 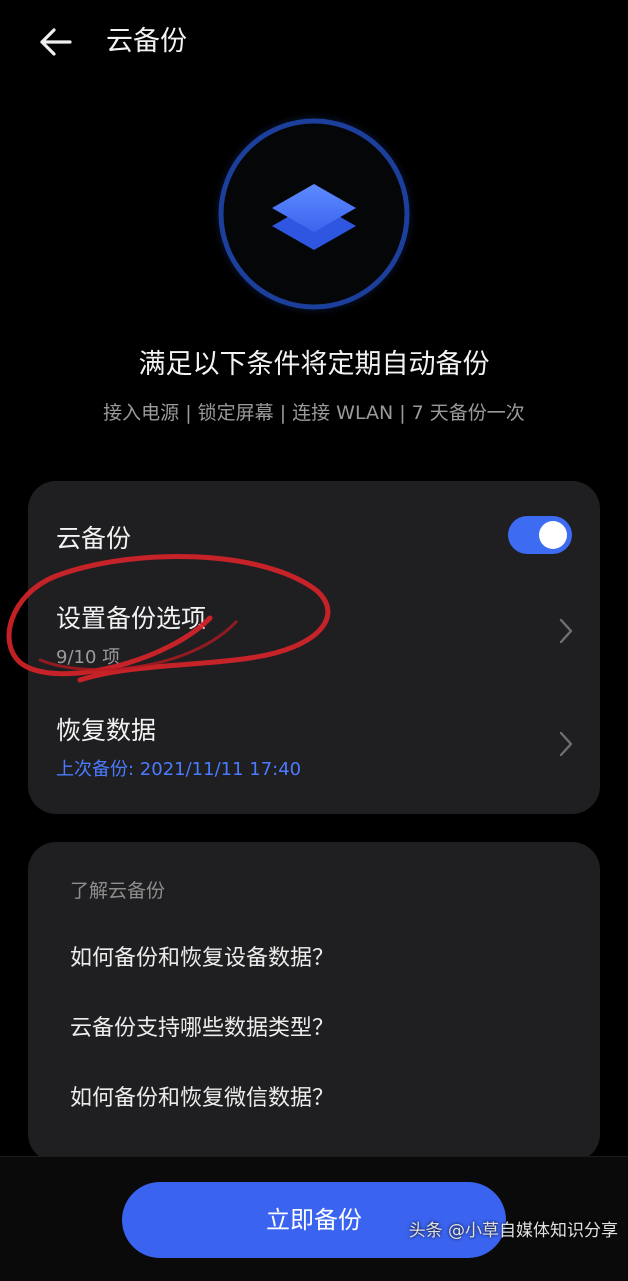 I want to click on watermark: 头条 @小草自媒体知识分享, so click(x=513, y=1231).